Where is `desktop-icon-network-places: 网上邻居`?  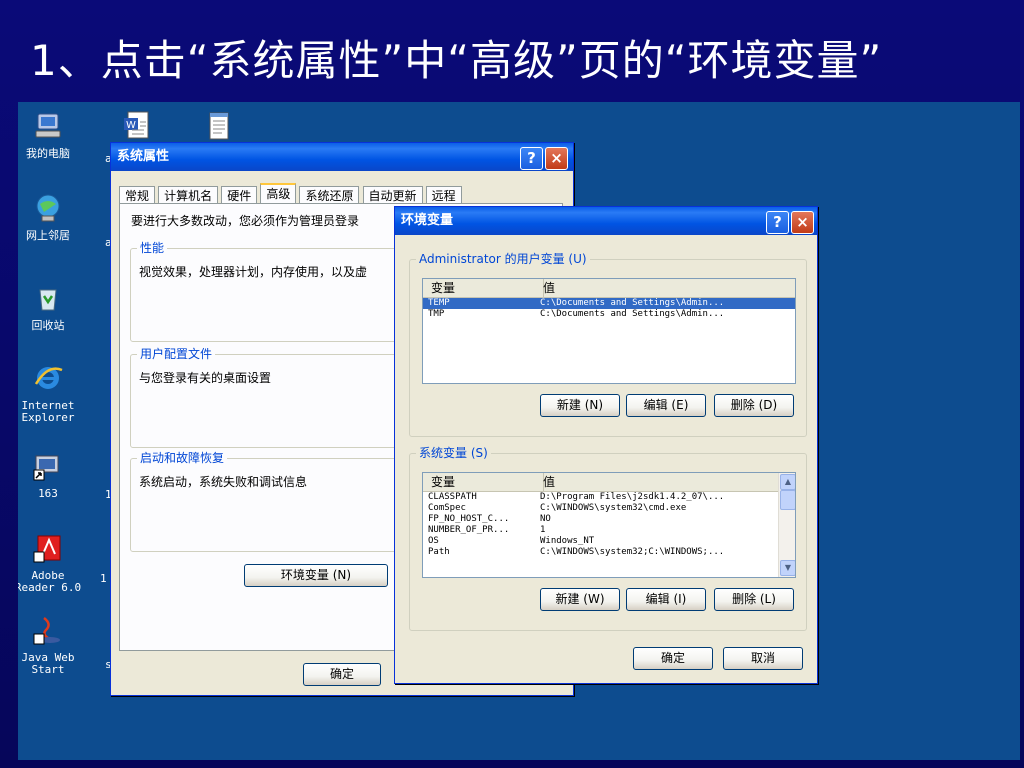
desktop-icon-network-places: 网上邻居 is located at coordinates (53, 217).